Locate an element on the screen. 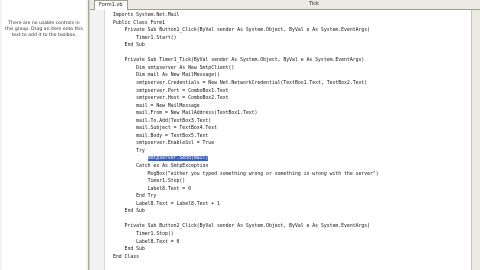 The image size is (480, 270). code-text: End Try is located at coordinates (135, 197).